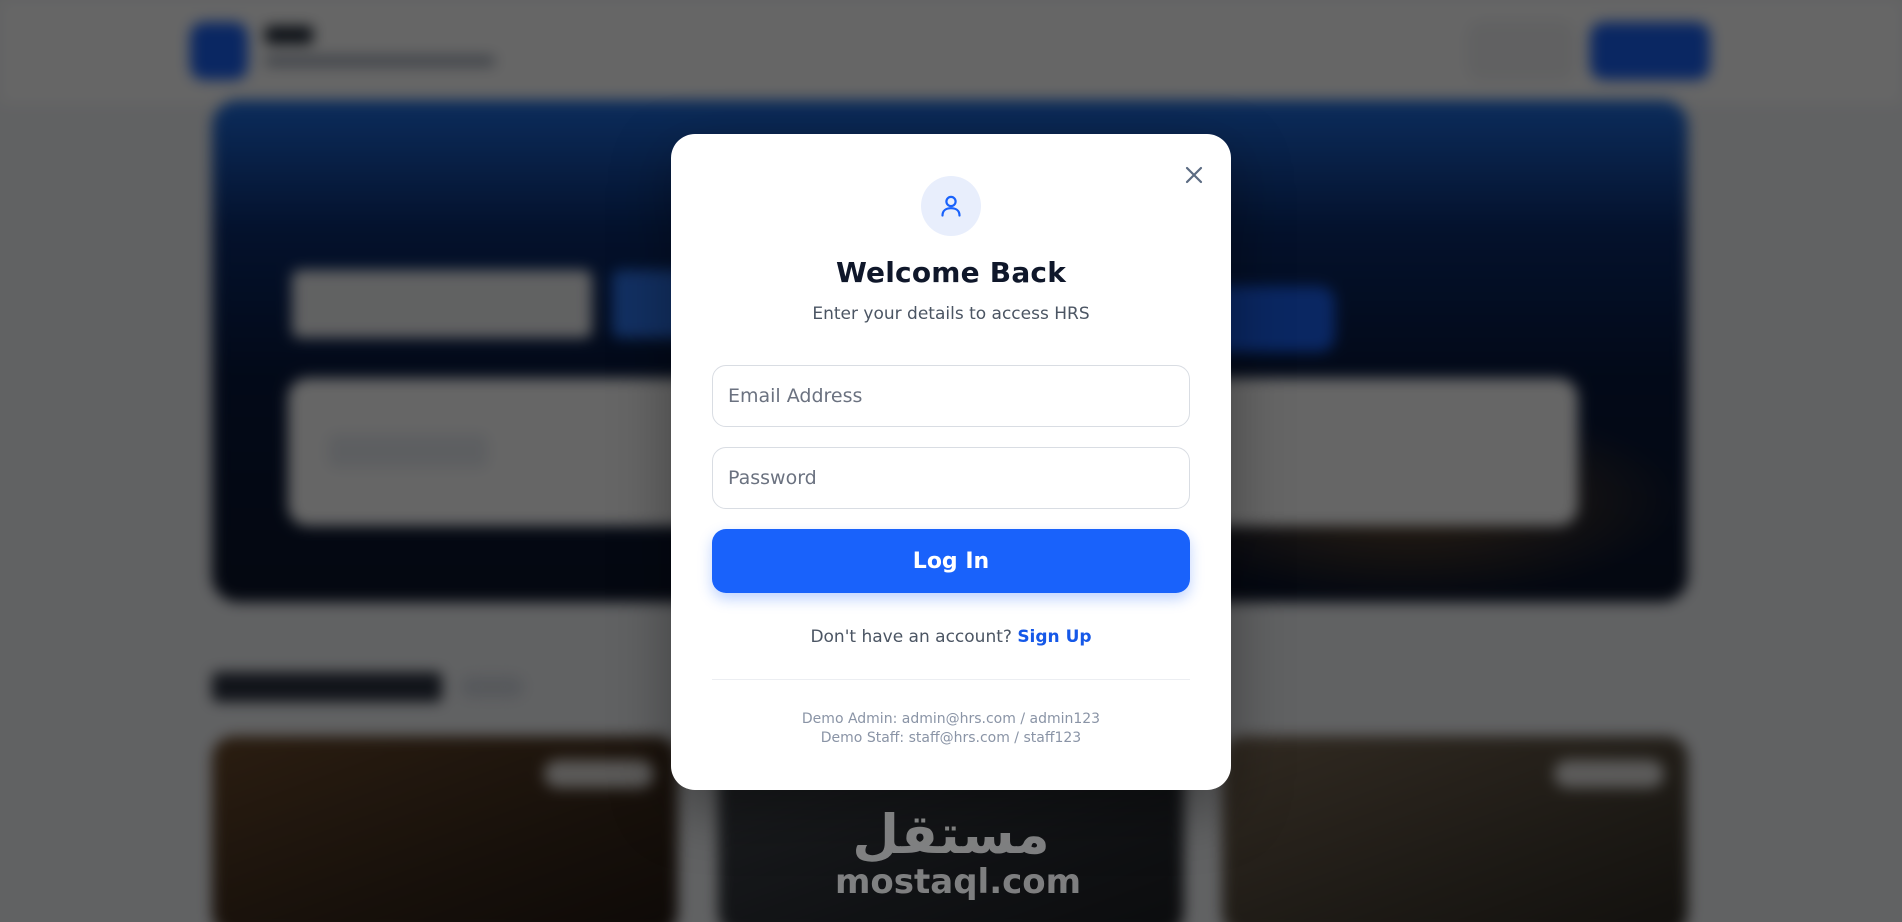  What do you see at coordinates (951, 679) in the screenshot?
I see `divider` at bounding box center [951, 679].